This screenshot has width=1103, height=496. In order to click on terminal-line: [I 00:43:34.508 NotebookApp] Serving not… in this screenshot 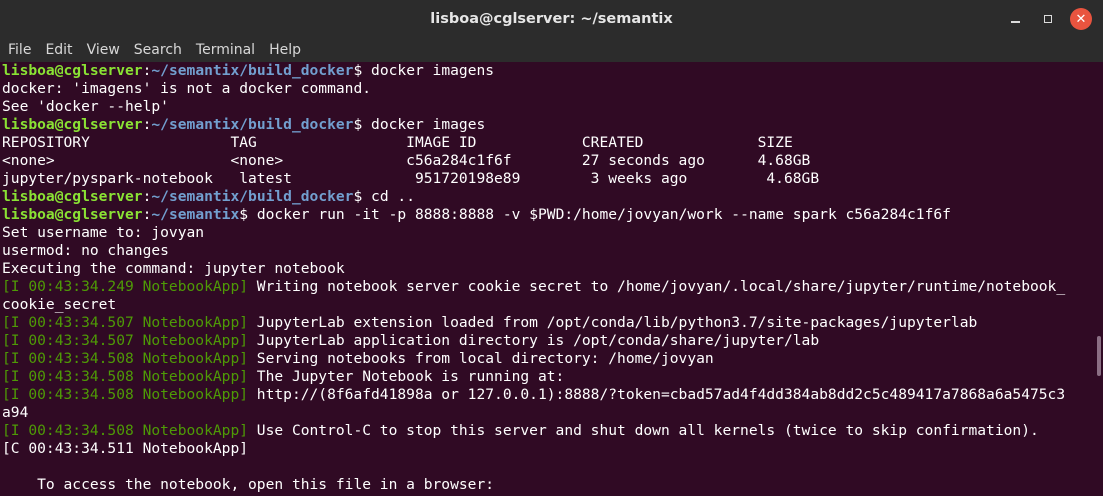, I will do `click(551, 359)`.